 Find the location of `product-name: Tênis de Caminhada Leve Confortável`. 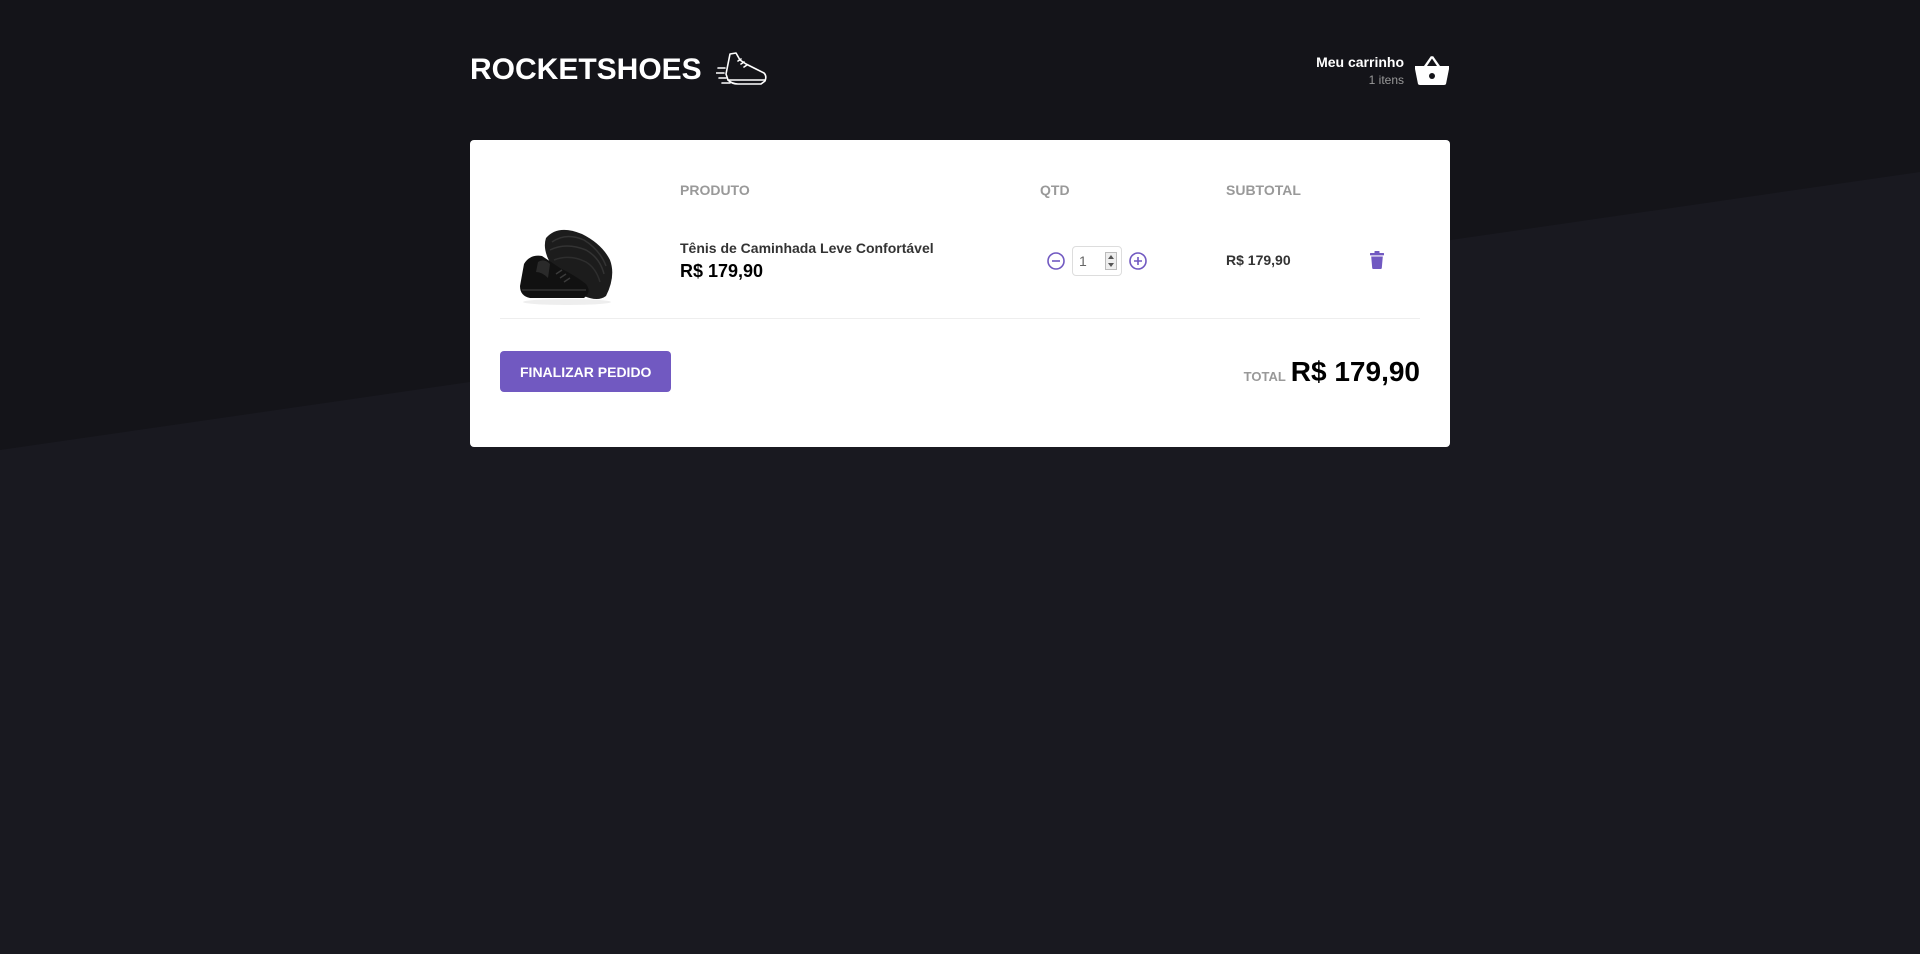

product-name: Tênis de Caminhada Leve Confortável is located at coordinates (807, 248).